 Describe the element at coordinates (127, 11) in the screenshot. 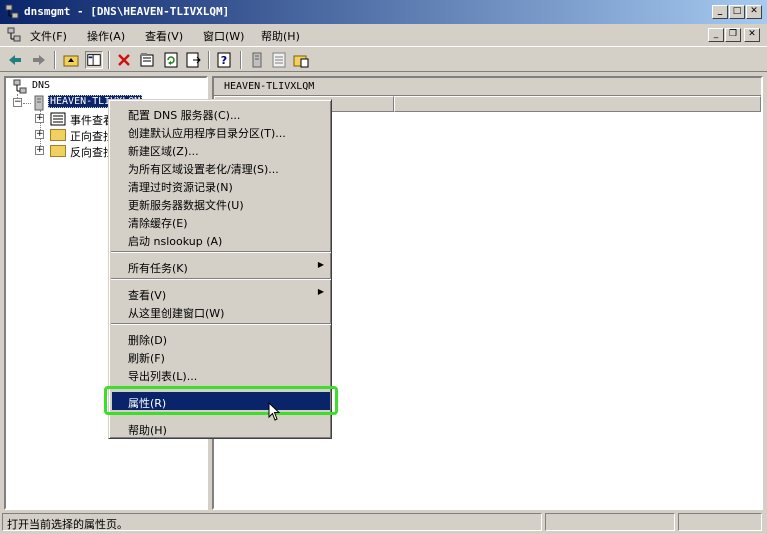

I see `window-title: dnsmgmt - [DNS\HEAVEN-TLIVXLQM]` at that location.